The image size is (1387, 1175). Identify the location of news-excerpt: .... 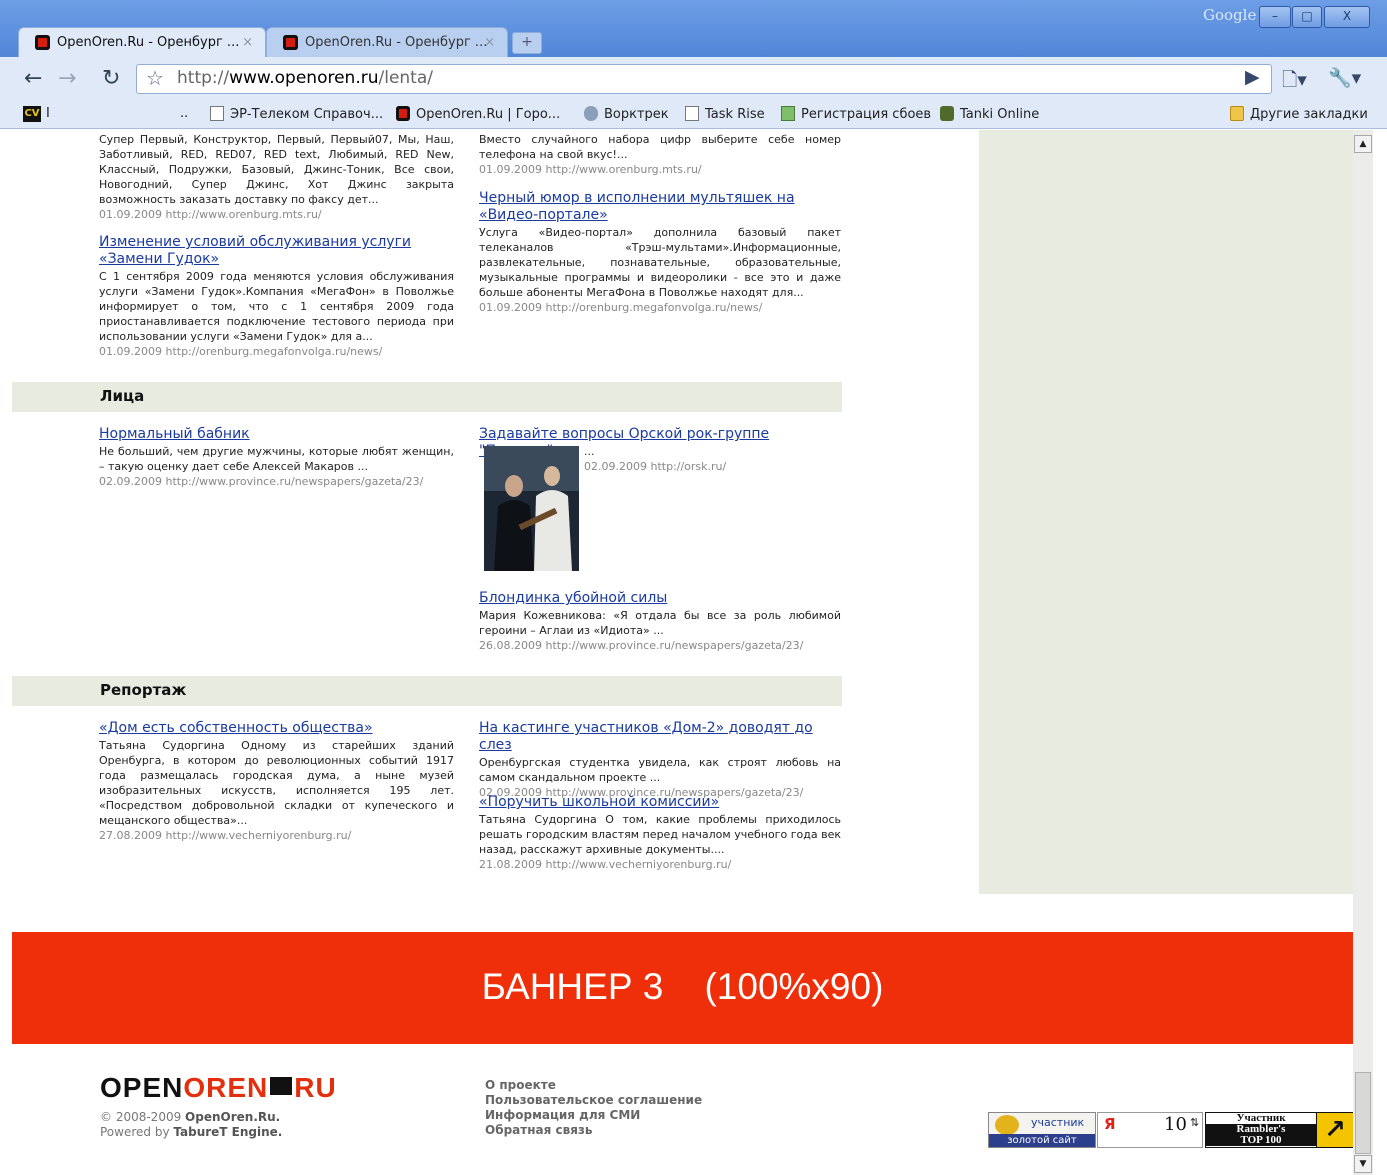
(589, 451).